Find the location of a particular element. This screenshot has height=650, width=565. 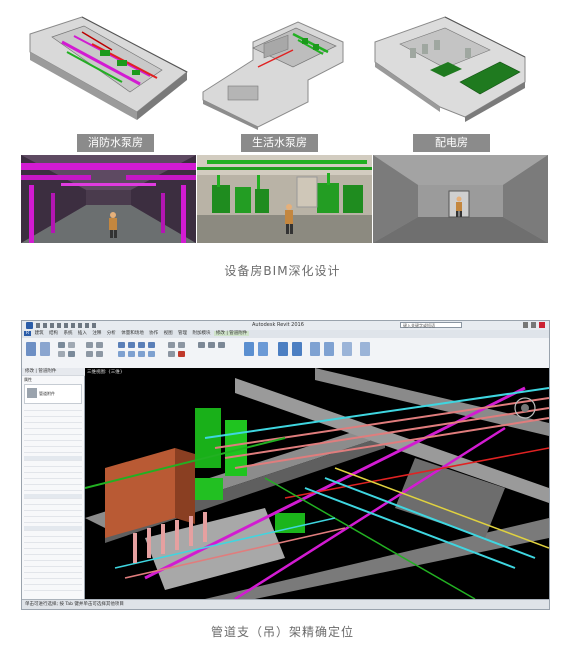

align-icon is located at coordinates (121, 354).